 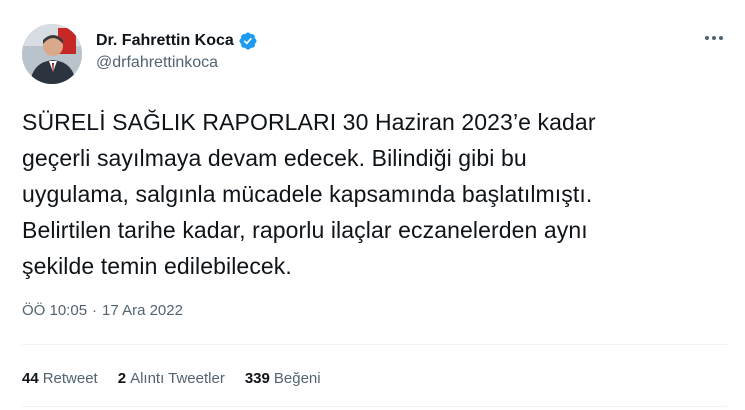 I want to click on avatar, so click(x=52, y=54).